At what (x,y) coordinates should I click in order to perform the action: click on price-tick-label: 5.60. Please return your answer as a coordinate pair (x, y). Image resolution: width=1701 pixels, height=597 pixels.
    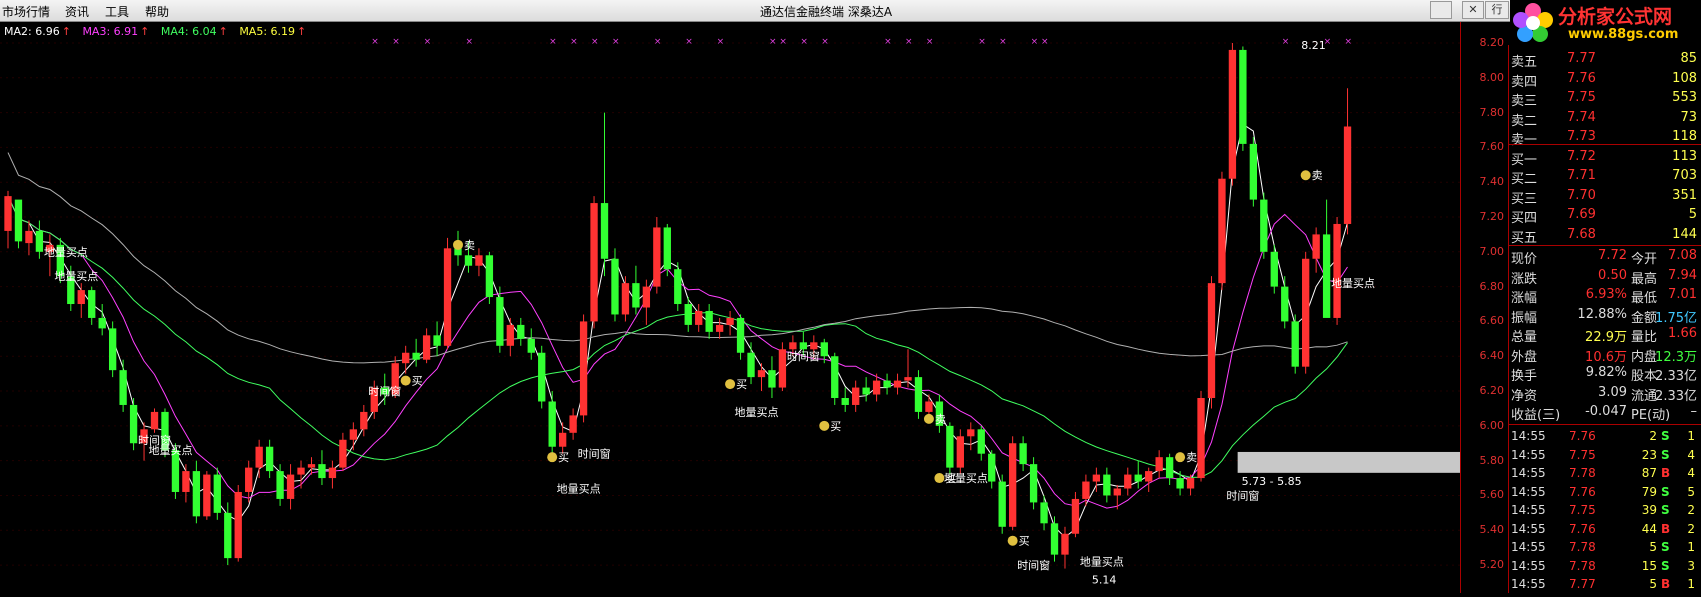
    Looking at the image, I should click on (1492, 495).